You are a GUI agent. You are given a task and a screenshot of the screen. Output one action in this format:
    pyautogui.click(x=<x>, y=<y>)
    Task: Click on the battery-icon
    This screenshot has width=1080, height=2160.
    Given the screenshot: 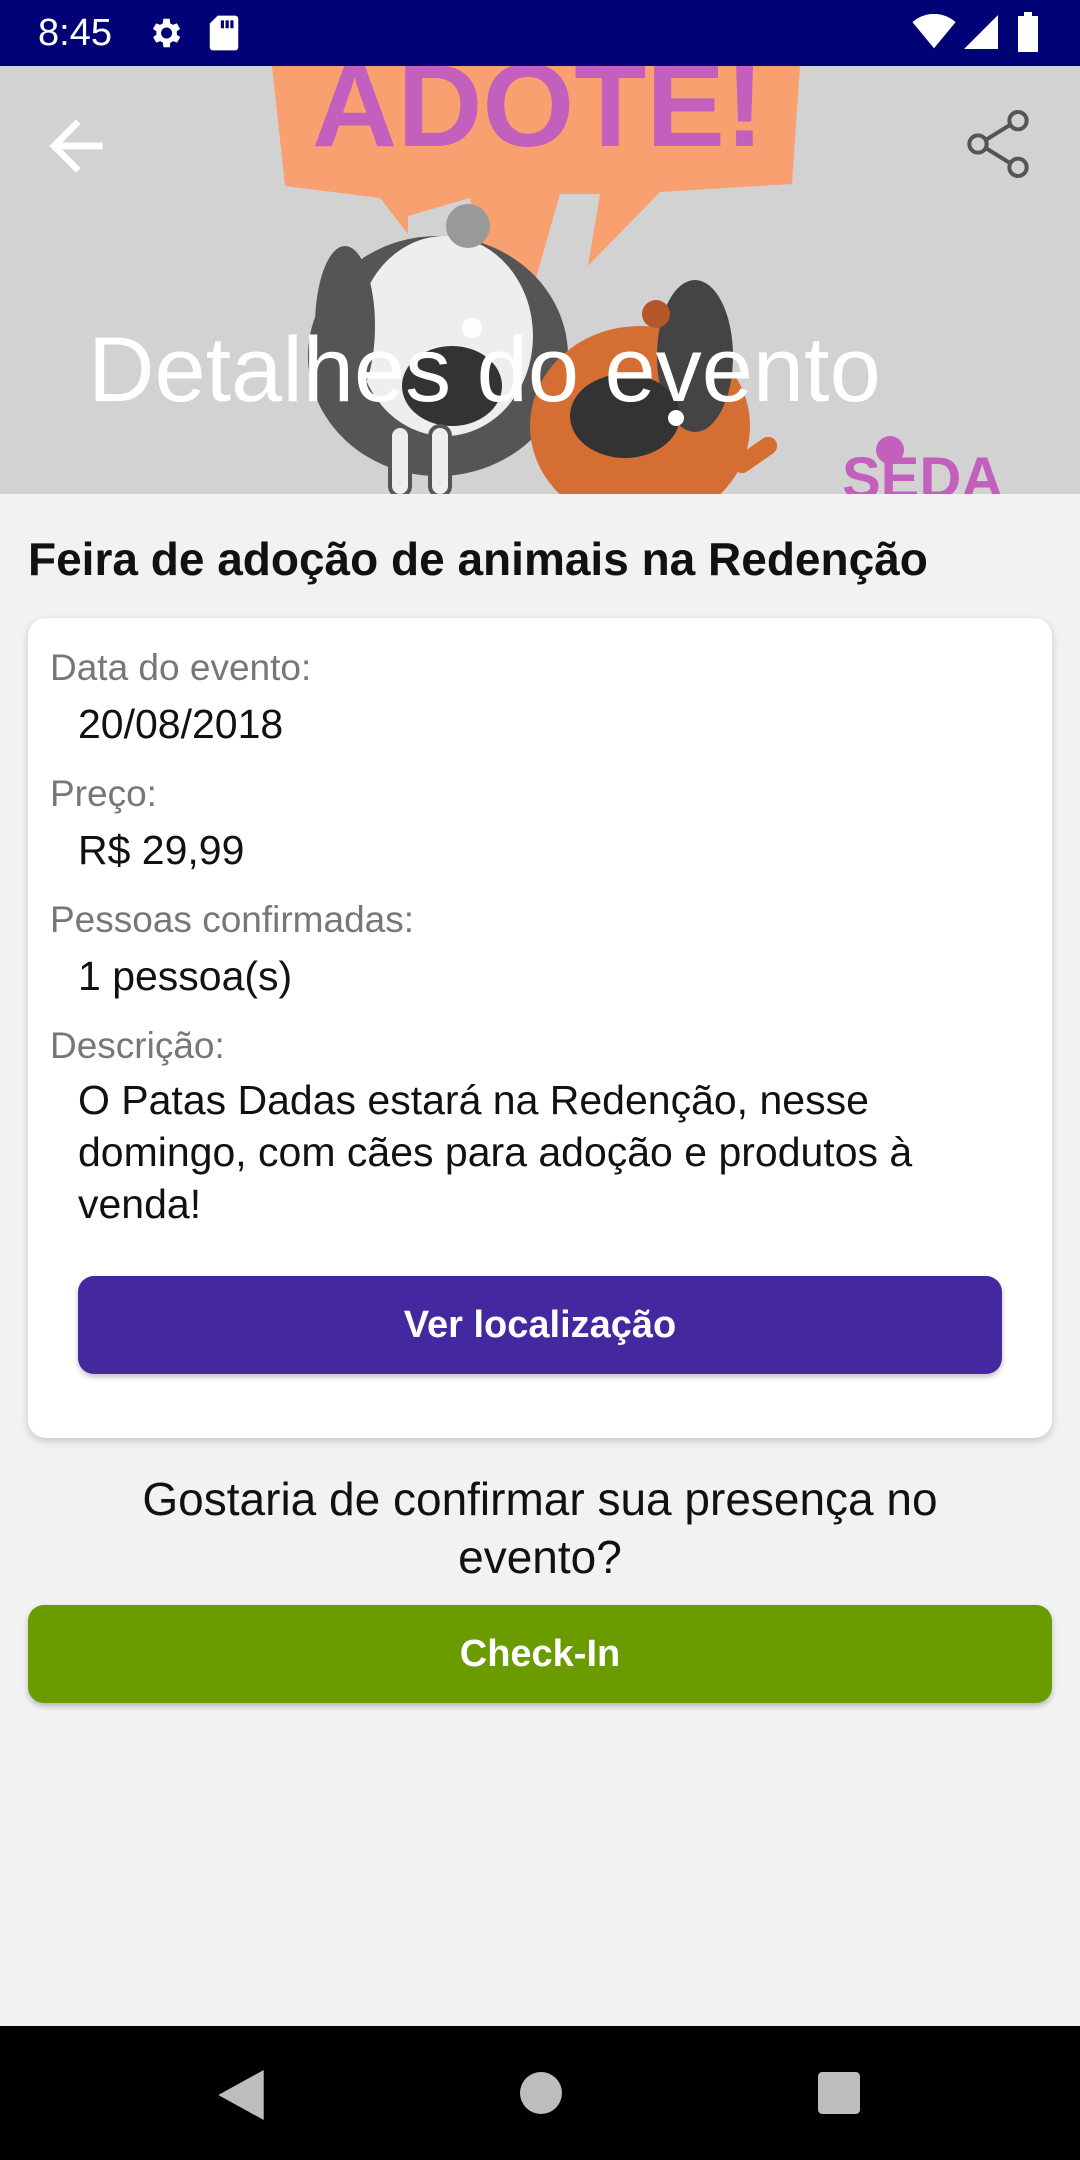 What is the action you would take?
    pyautogui.click(x=1028, y=32)
    